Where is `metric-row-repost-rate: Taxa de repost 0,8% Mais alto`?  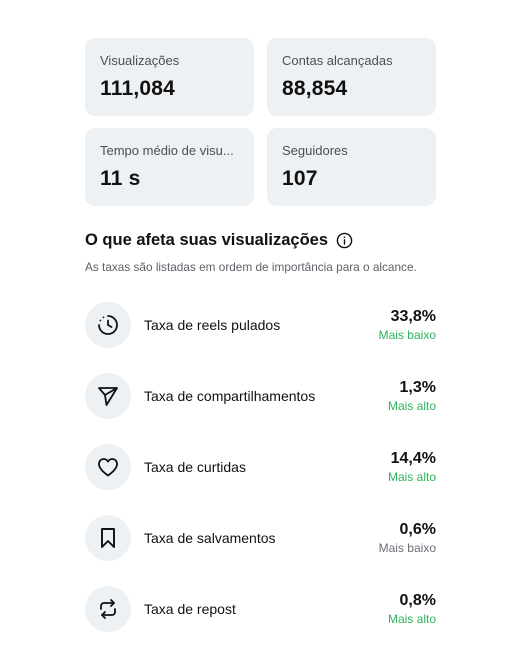
metric-row-repost-rate: Taxa de repost 0,8% Mais alto is located at coordinates (260, 608).